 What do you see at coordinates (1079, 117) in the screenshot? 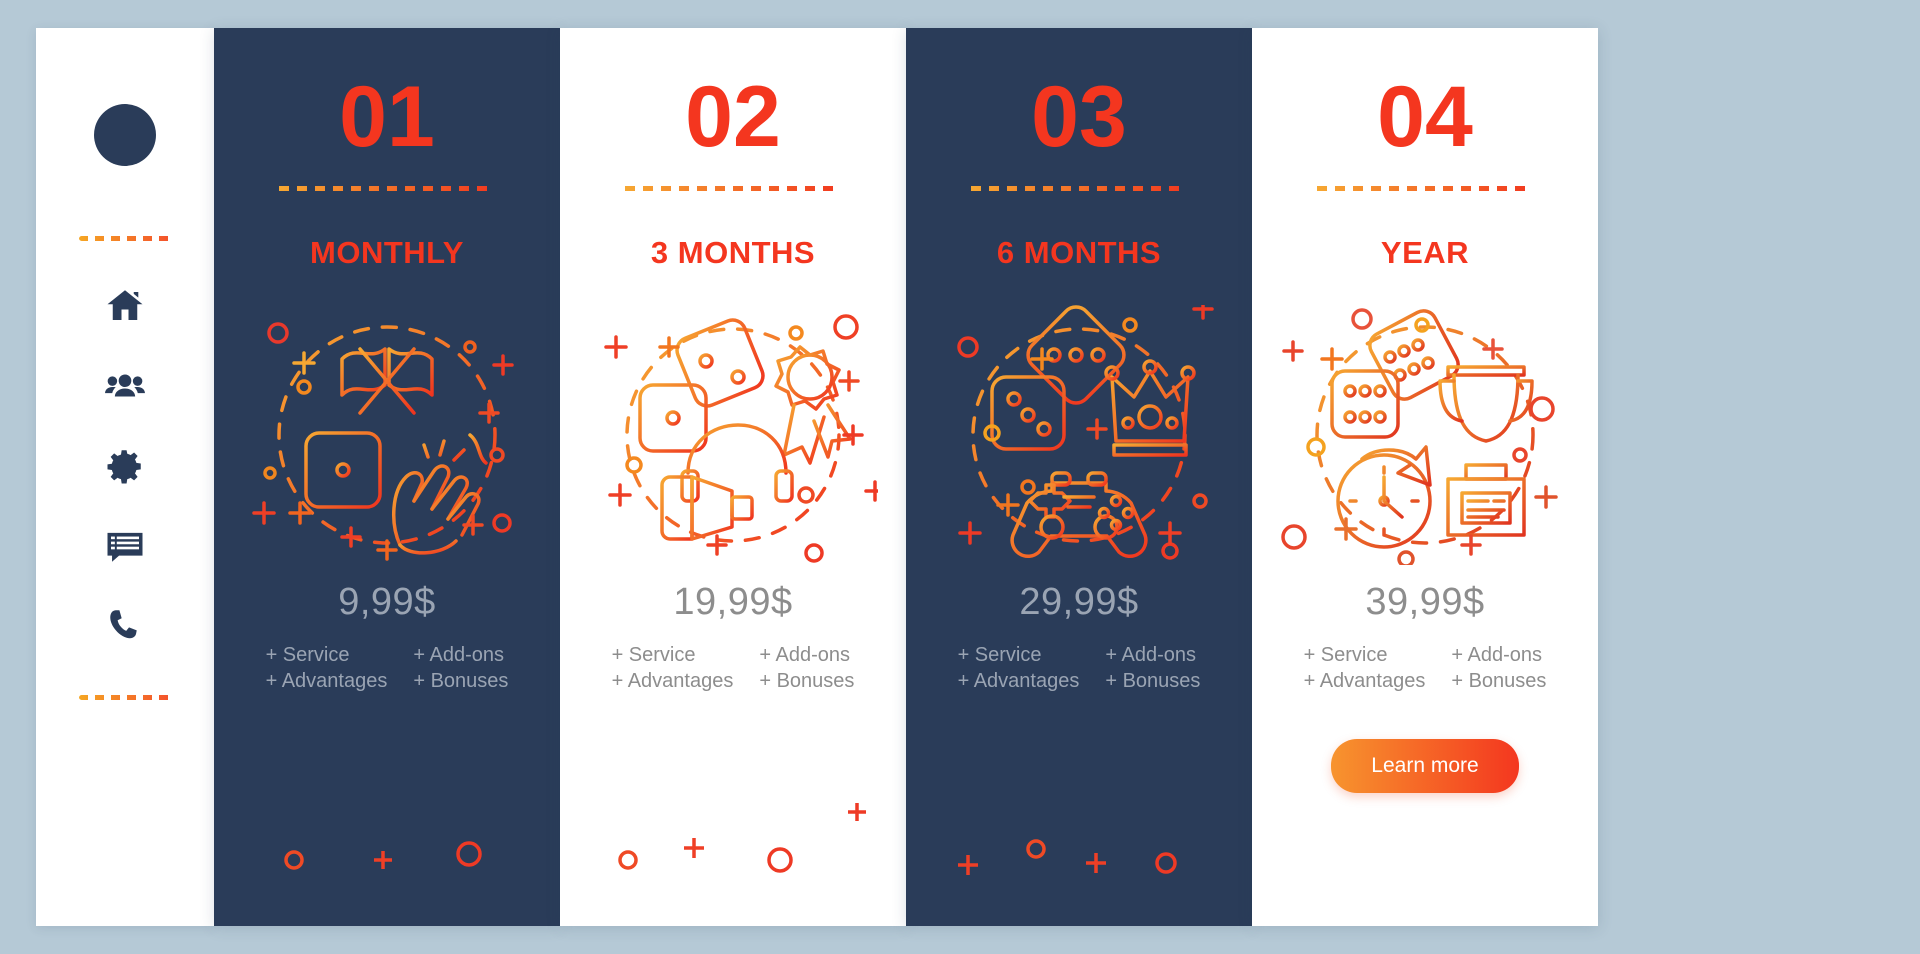
I see `card-number: 03` at bounding box center [1079, 117].